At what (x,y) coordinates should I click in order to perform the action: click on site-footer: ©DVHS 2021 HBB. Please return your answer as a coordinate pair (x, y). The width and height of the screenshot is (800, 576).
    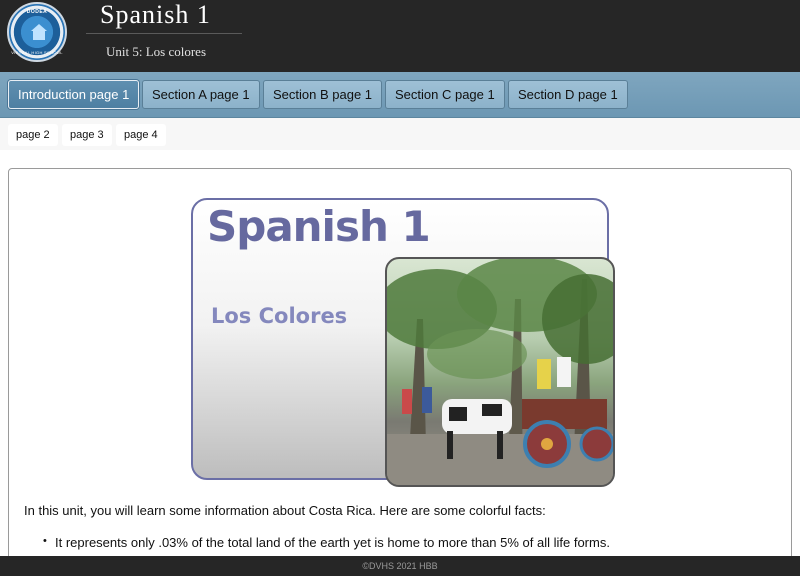
    Looking at the image, I should click on (400, 566).